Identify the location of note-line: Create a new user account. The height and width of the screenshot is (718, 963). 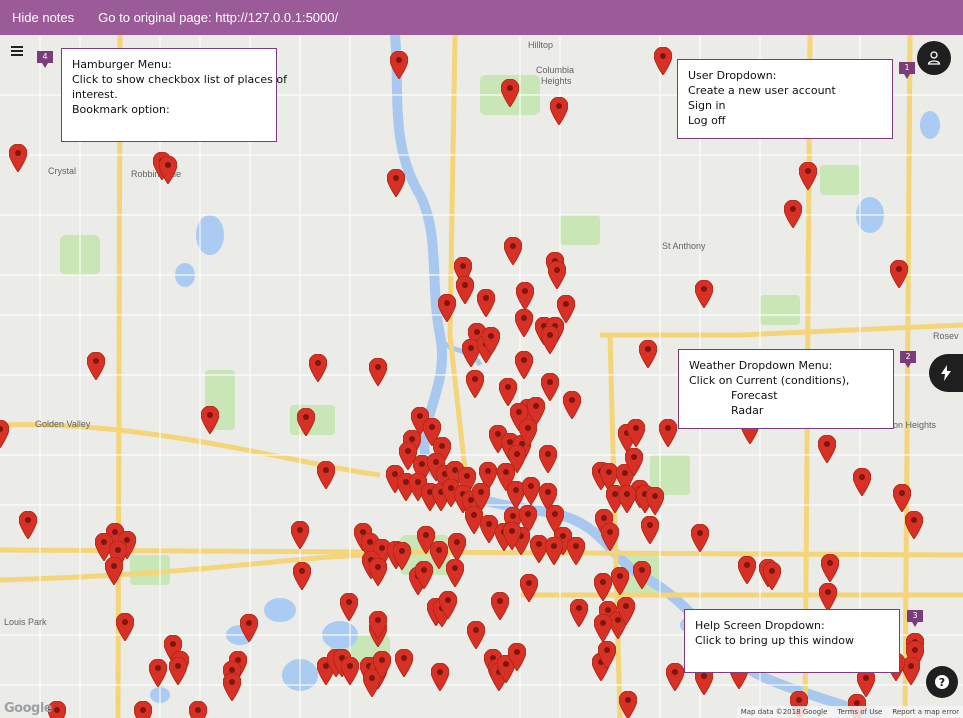
(762, 90).